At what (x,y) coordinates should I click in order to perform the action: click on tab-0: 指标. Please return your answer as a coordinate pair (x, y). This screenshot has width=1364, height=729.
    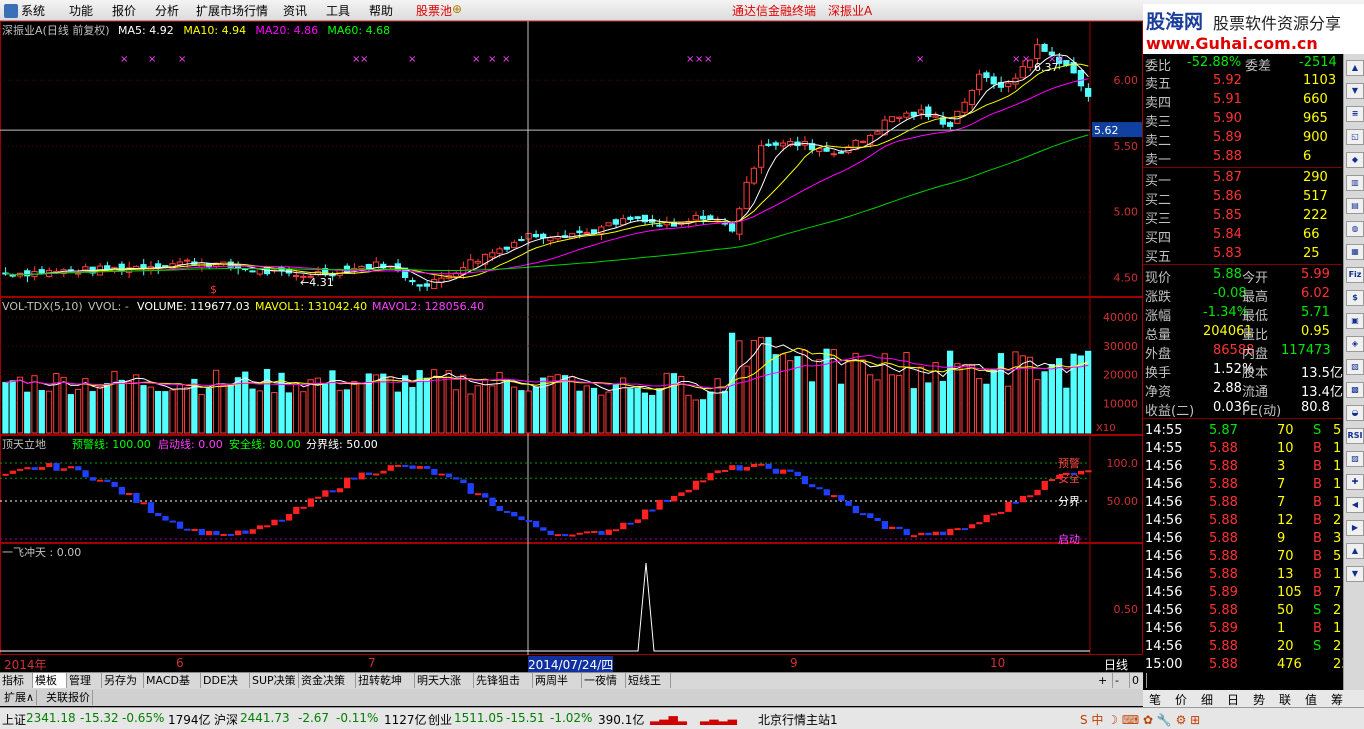
    Looking at the image, I should click on (16, 680).